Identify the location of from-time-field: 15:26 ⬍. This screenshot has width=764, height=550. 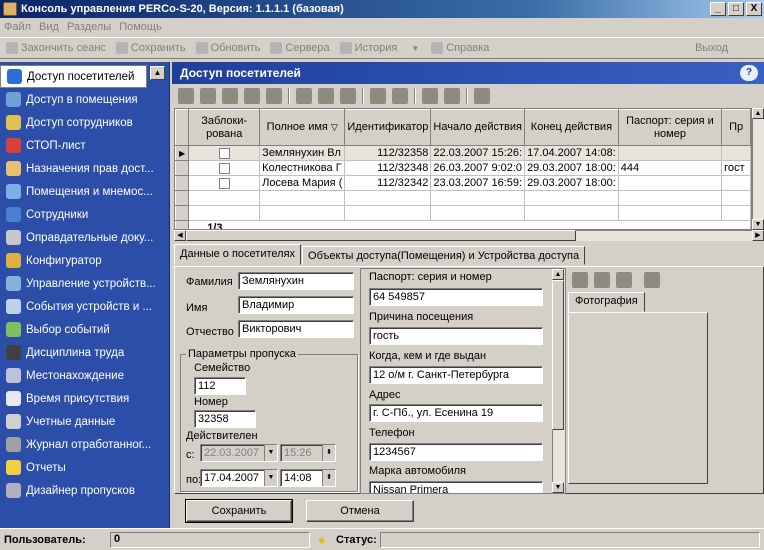
(308, 453).